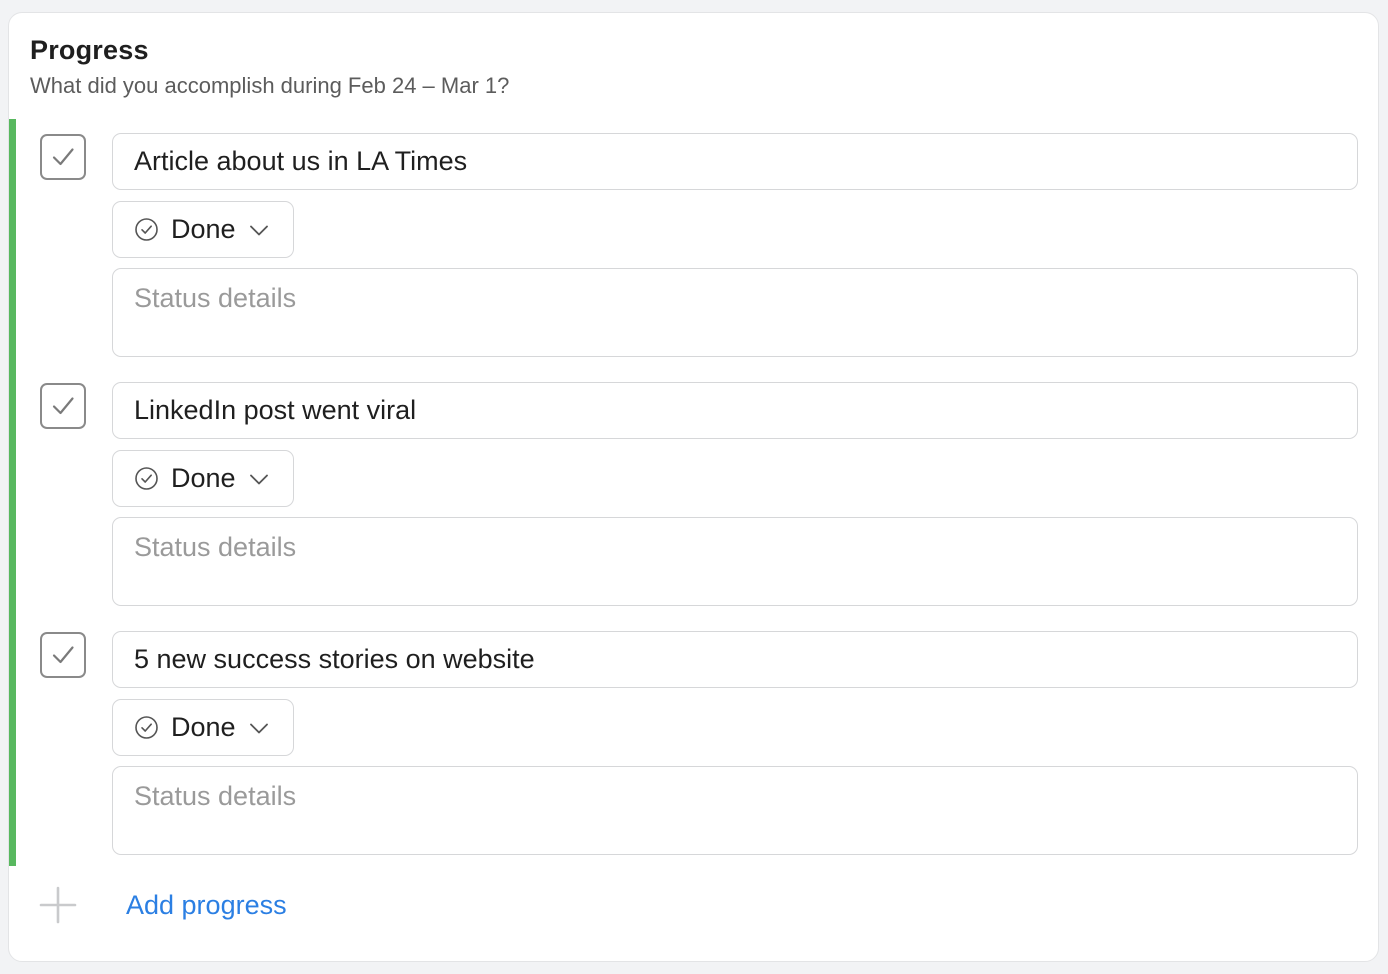 This screenshot has width=1388, height=974. I want to click on item-title-input: LinkedIn post went viral, so click(735, 410).